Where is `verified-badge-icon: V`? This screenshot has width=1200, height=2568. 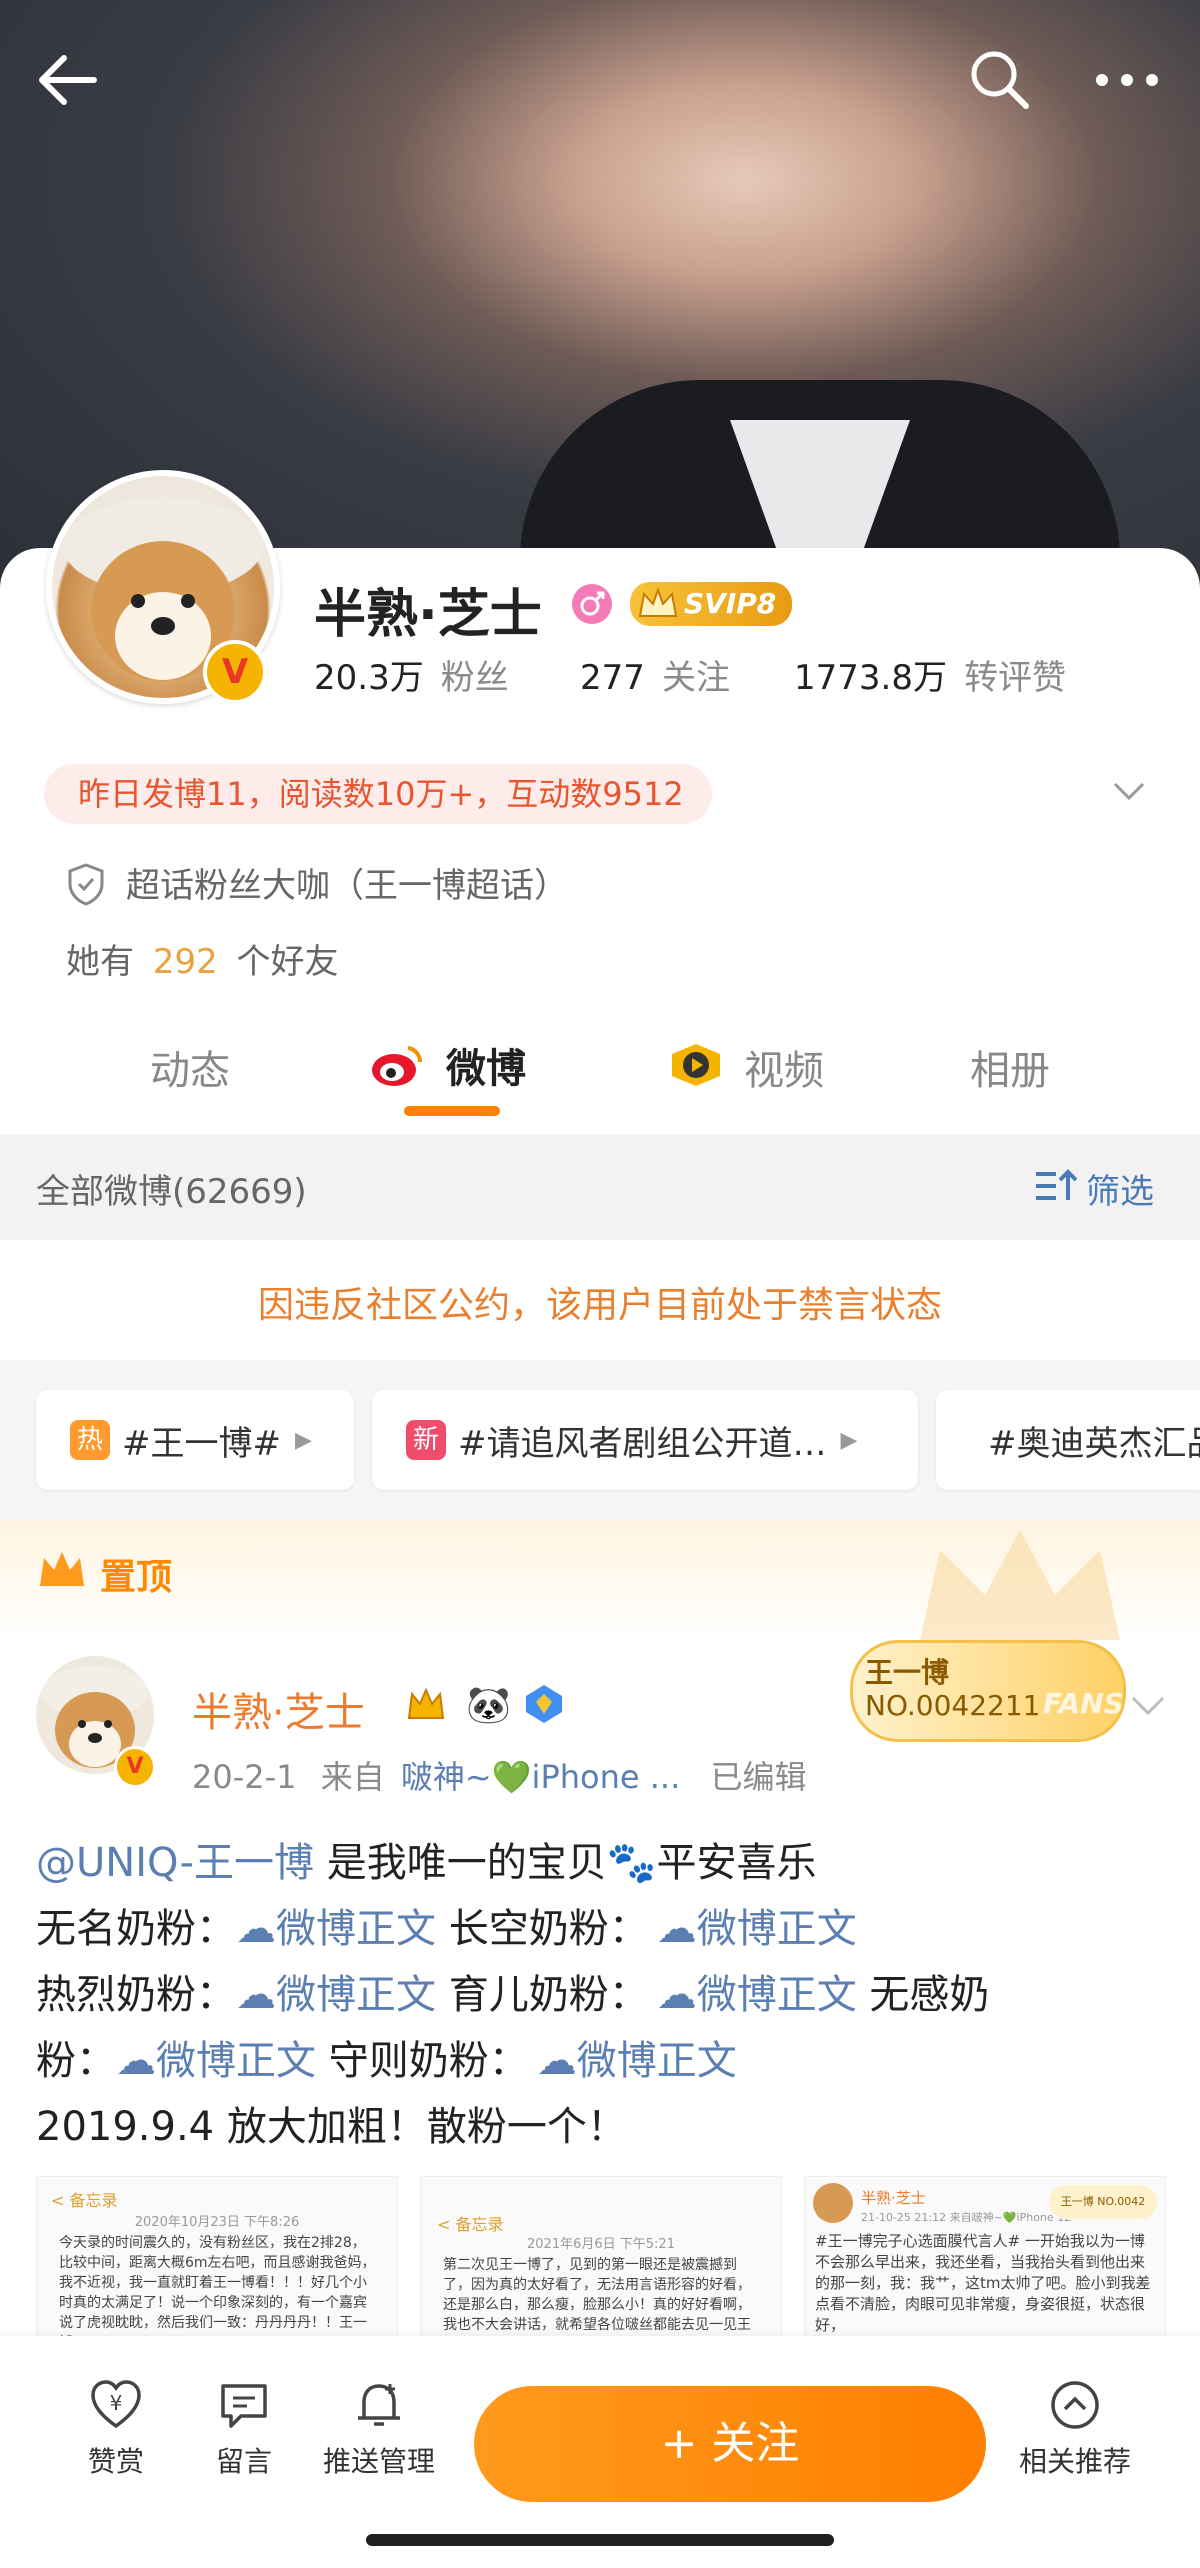
verified-badge-icon: V is located at coordinates (135, 1767).